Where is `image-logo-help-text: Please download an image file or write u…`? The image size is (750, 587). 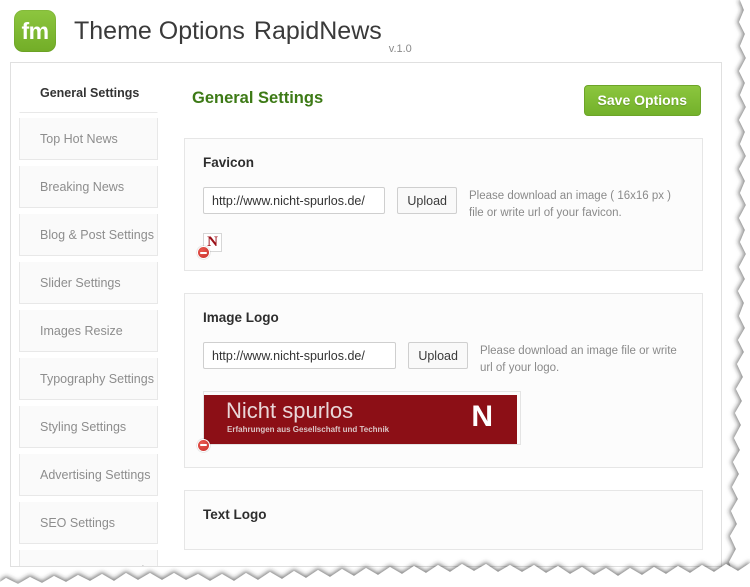 image-logo-help-text: Please download an image file or write u… is located at coordinates (578, 360).